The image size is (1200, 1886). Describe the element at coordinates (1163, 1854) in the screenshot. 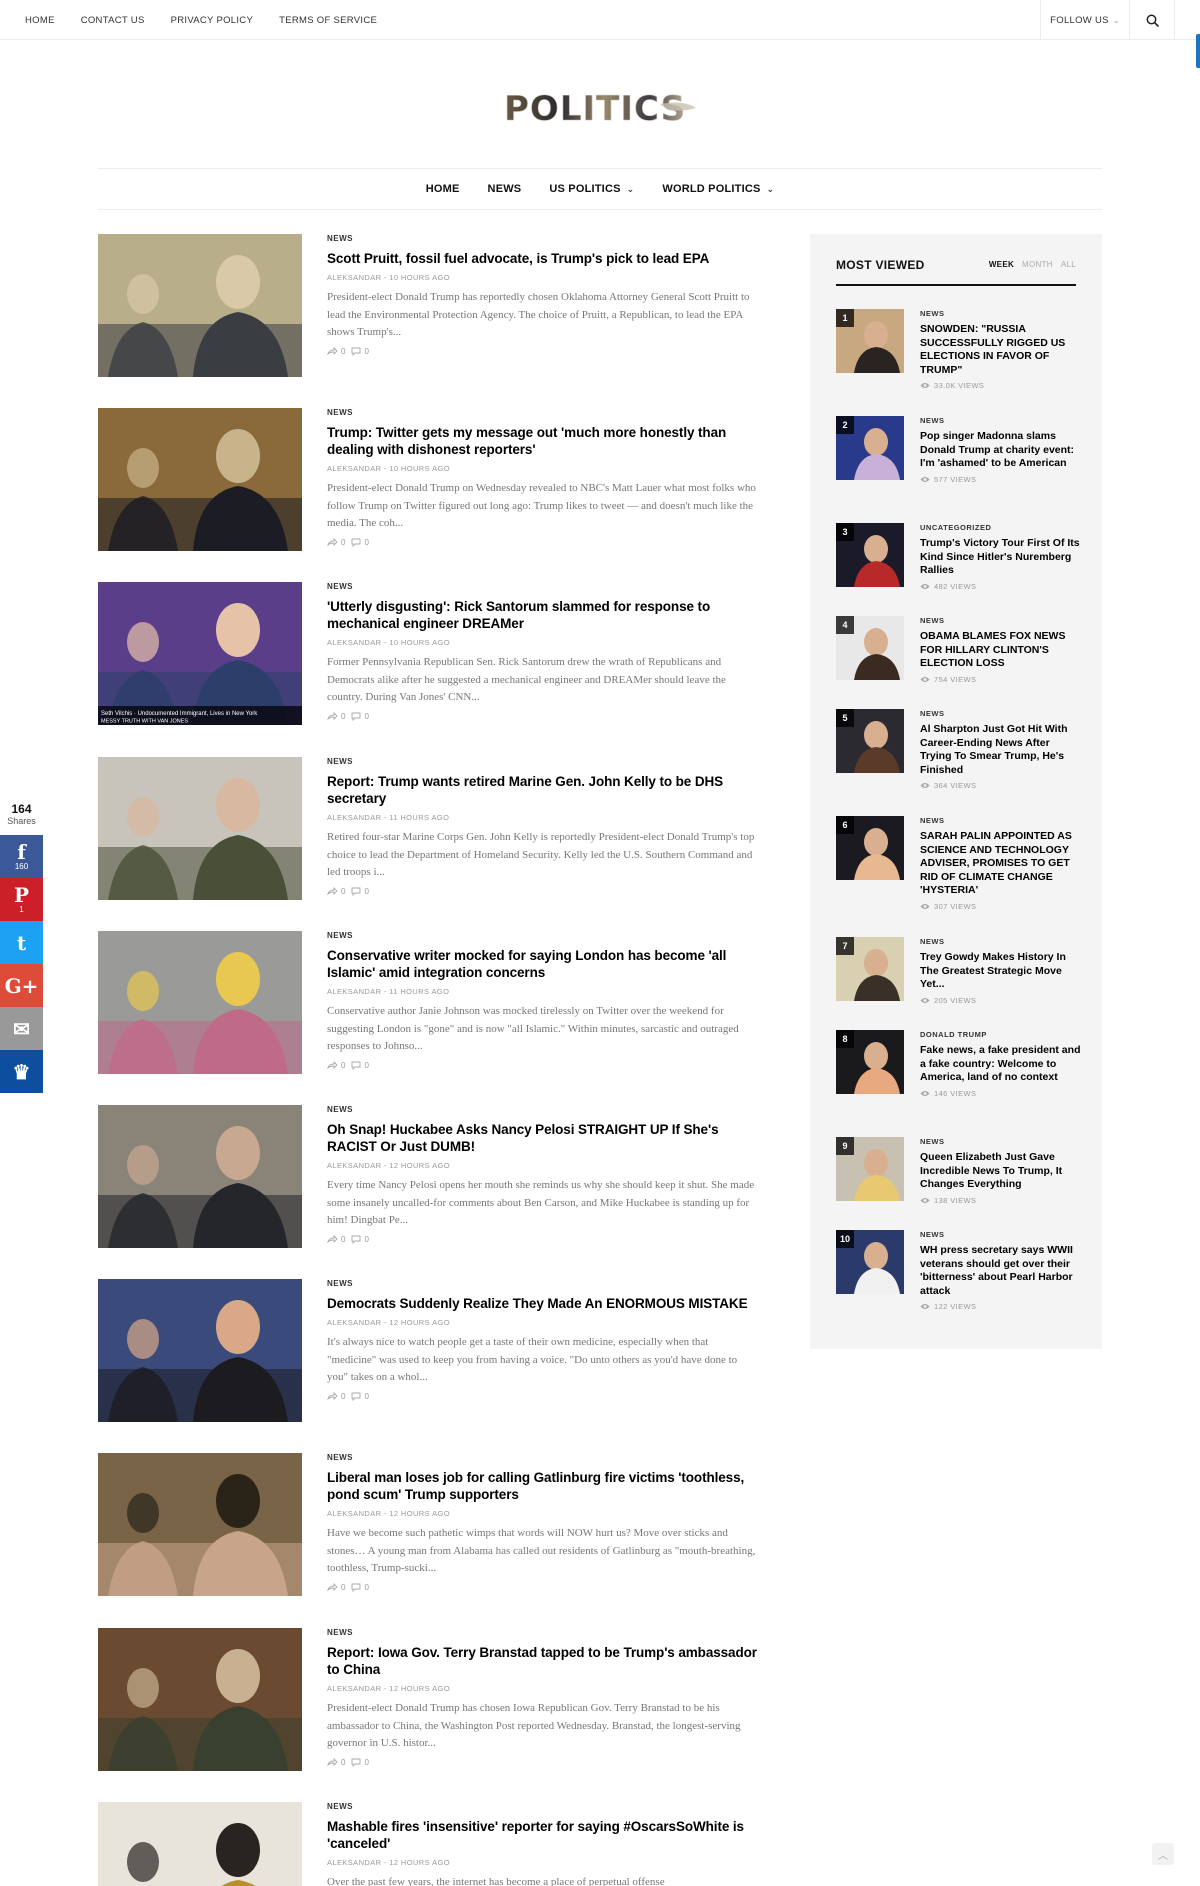

I see `scroll-to-top-button: ︿` at that location.